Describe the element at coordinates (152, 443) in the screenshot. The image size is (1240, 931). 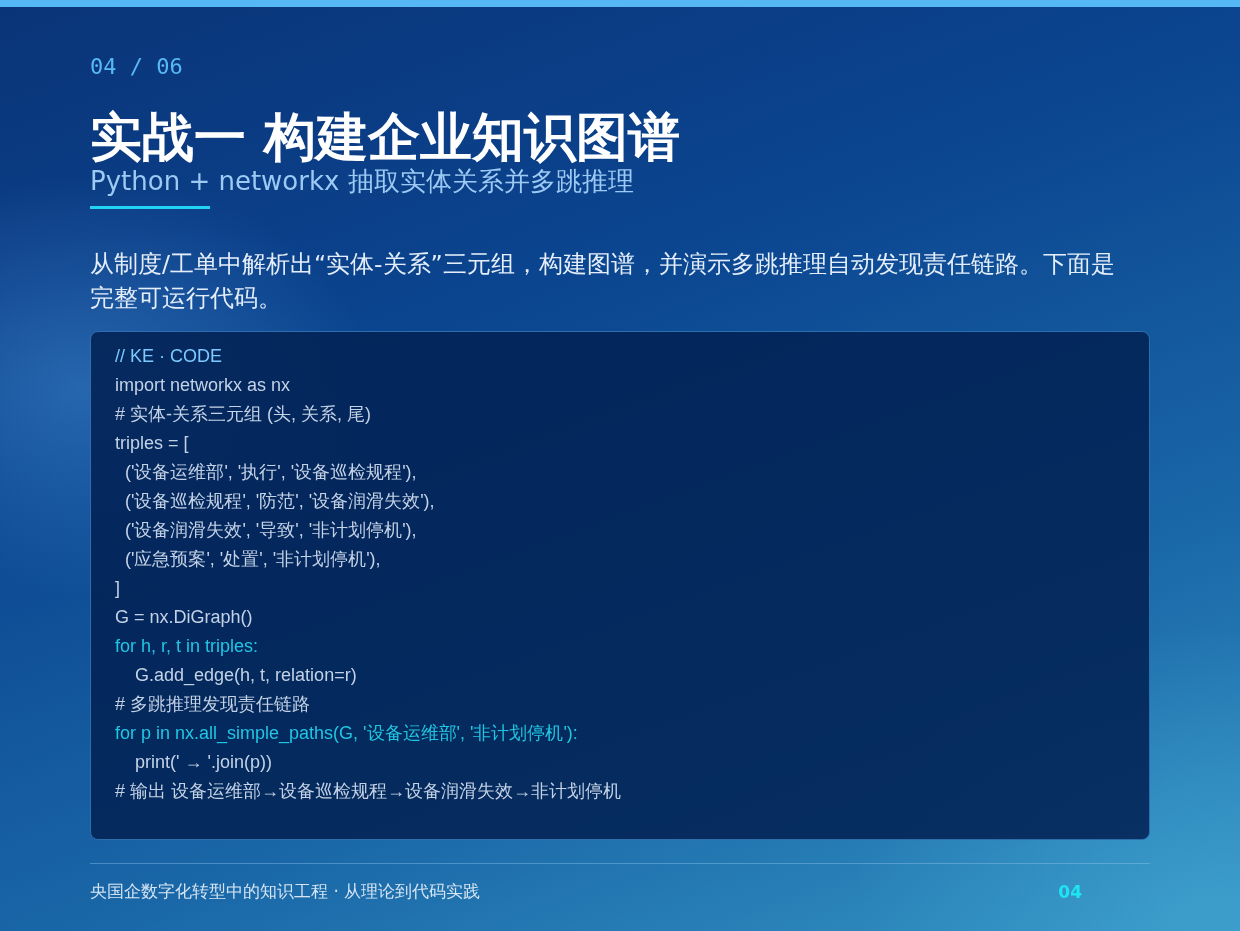
I see `code-line: triples = [` at that location.